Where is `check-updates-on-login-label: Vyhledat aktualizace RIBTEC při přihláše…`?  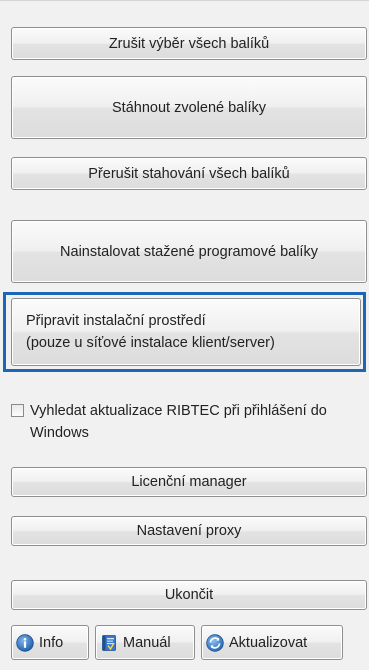
check-updates-on-login-label: Vyhledat aktualizace RIBTEC při přihláše… is located at coordinates (178, 422).